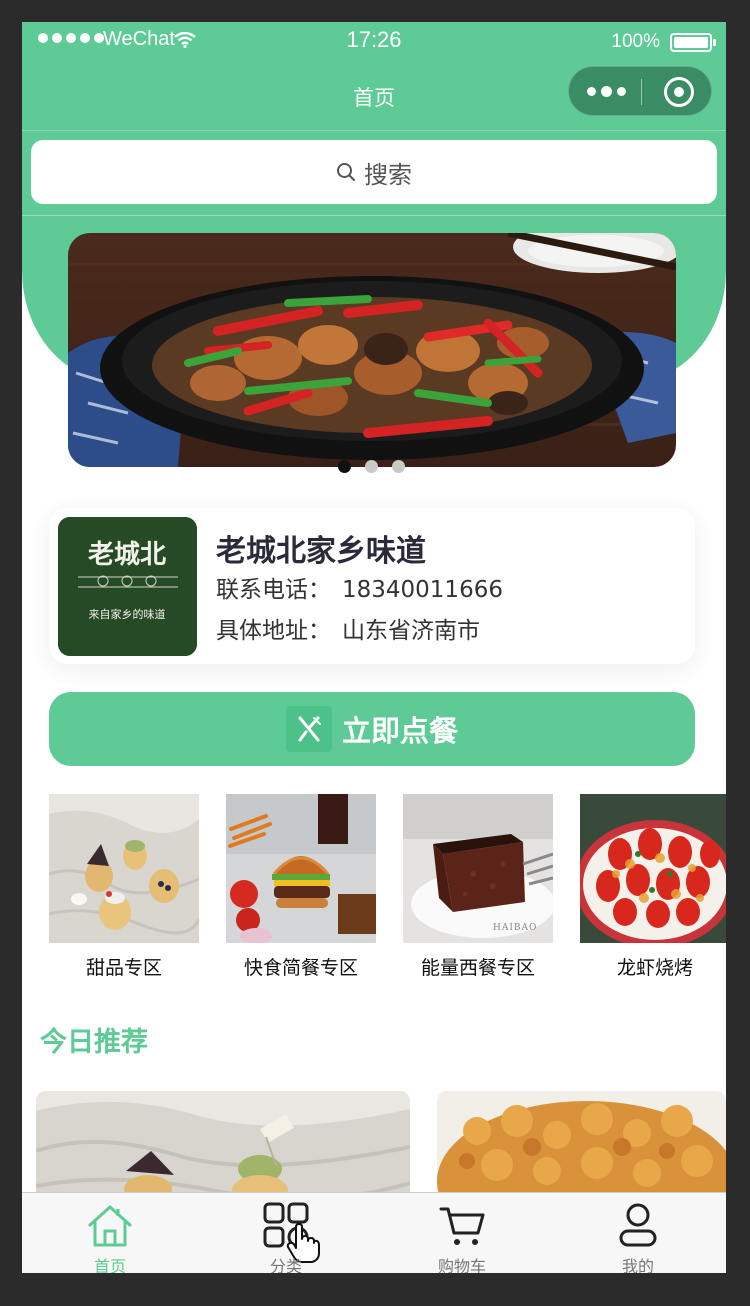  I want to click on phone-label: 联系电话：, so click(273, 590).